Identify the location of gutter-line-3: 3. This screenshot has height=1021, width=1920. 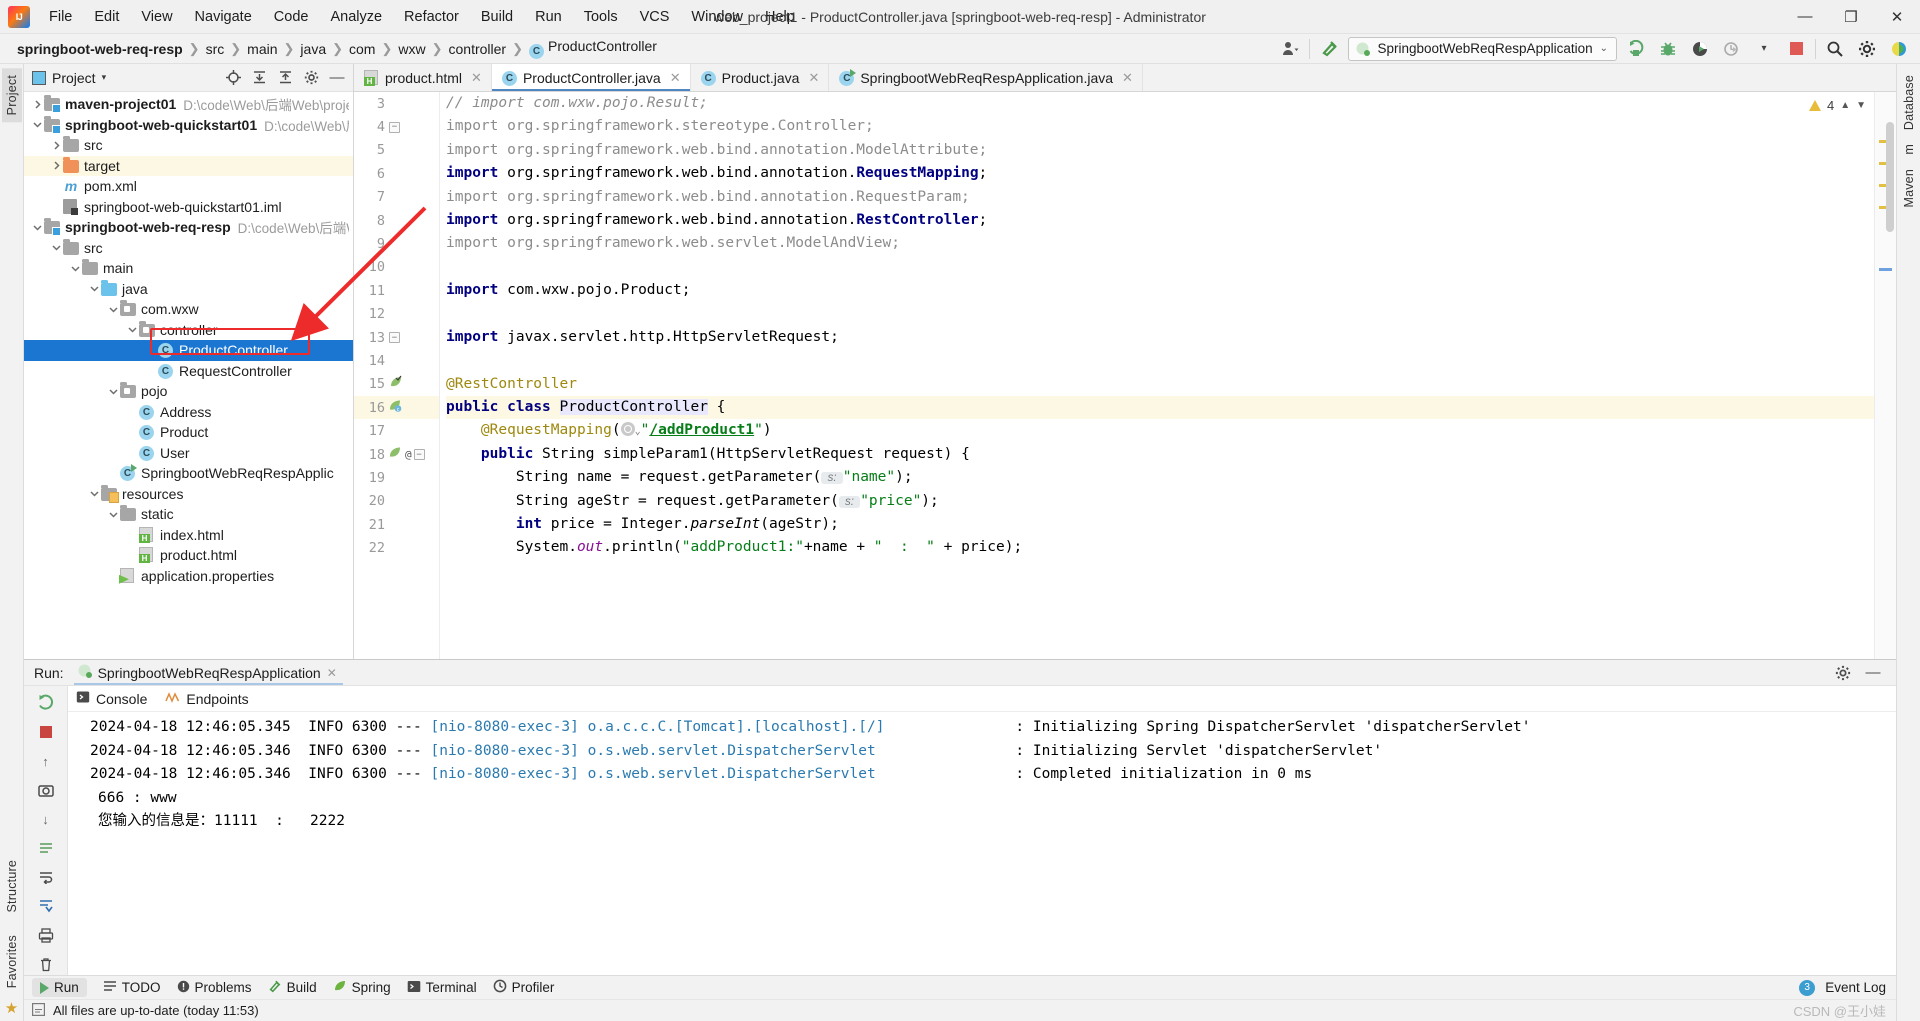
(396, 103).